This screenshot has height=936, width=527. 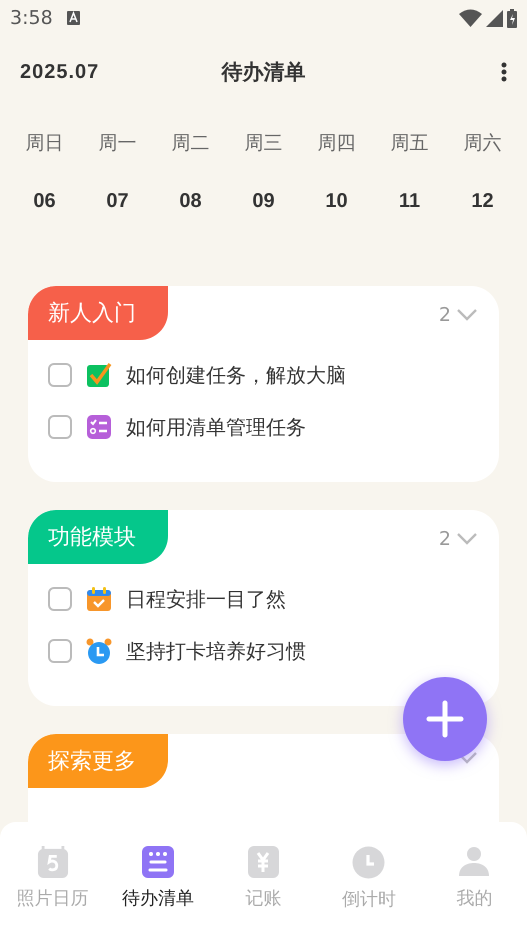 What do you see at coordinates (263, 143) in the screenshot?
I see `weekday-label: 周三` at bounding box center [263, 143].